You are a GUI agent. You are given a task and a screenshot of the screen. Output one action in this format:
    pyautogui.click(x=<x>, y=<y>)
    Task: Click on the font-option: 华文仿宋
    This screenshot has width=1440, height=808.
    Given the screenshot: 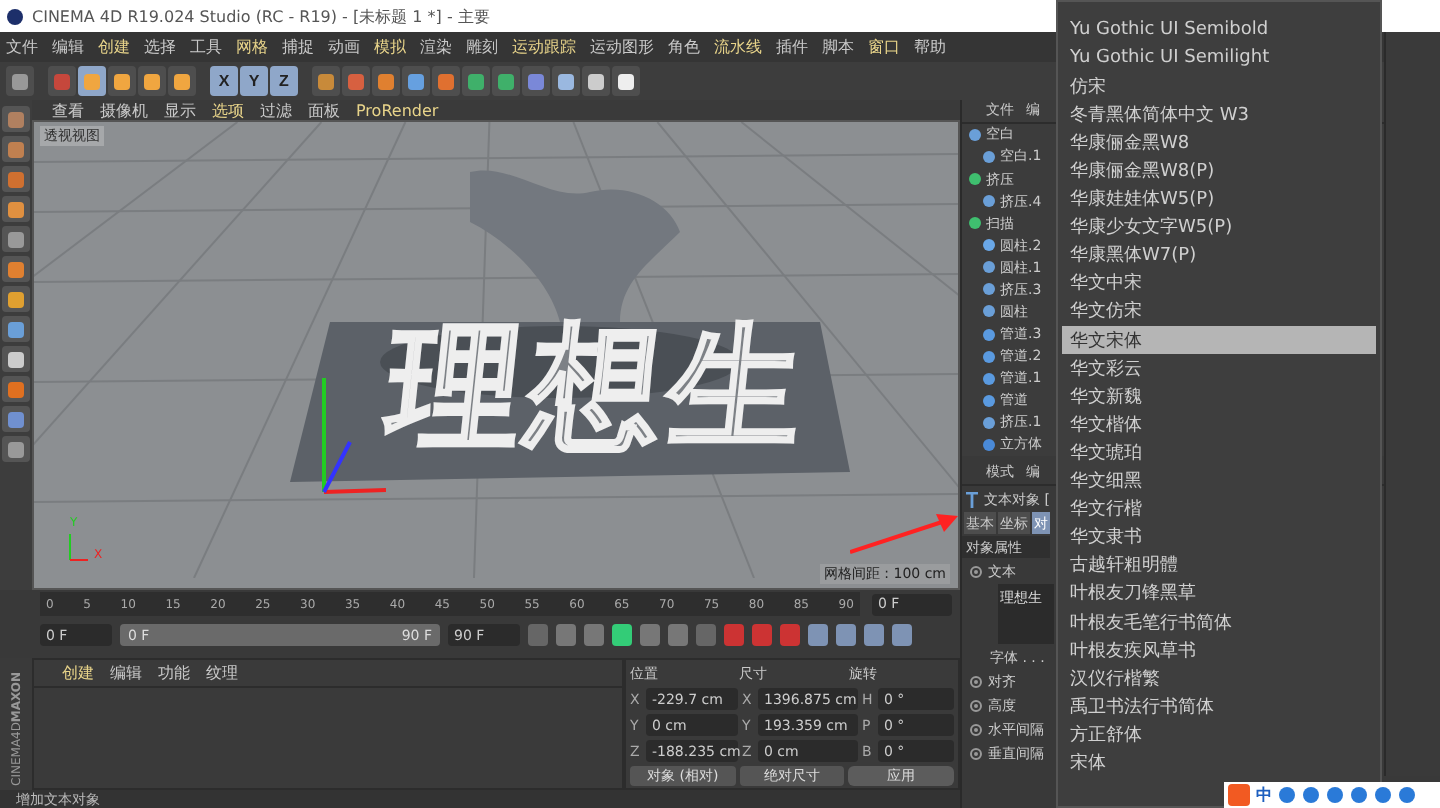 What is the action you would take?
    pyautogui.click(x=1219, y=312)
    